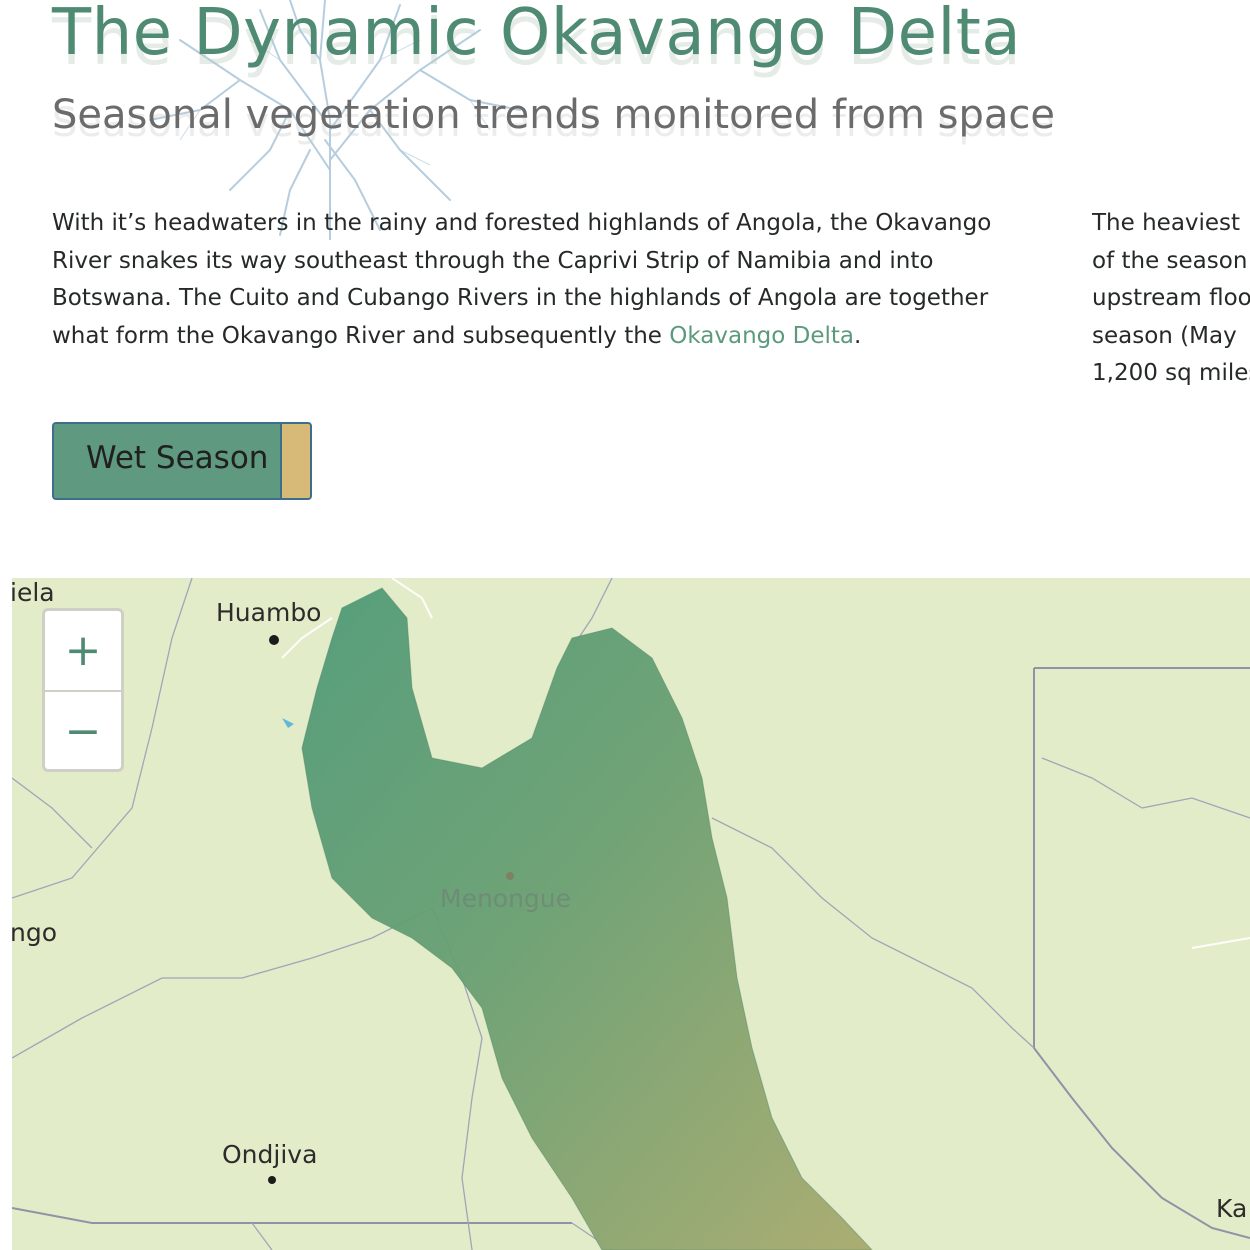 The image size is (1250, 1250). I want to click on intro-text-end: ., so click(858, 335).